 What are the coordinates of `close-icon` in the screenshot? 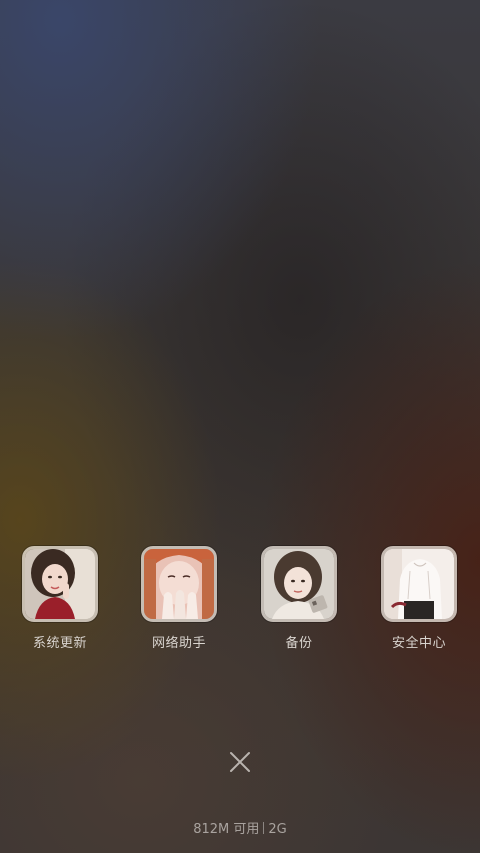 It's located at (240, 762).